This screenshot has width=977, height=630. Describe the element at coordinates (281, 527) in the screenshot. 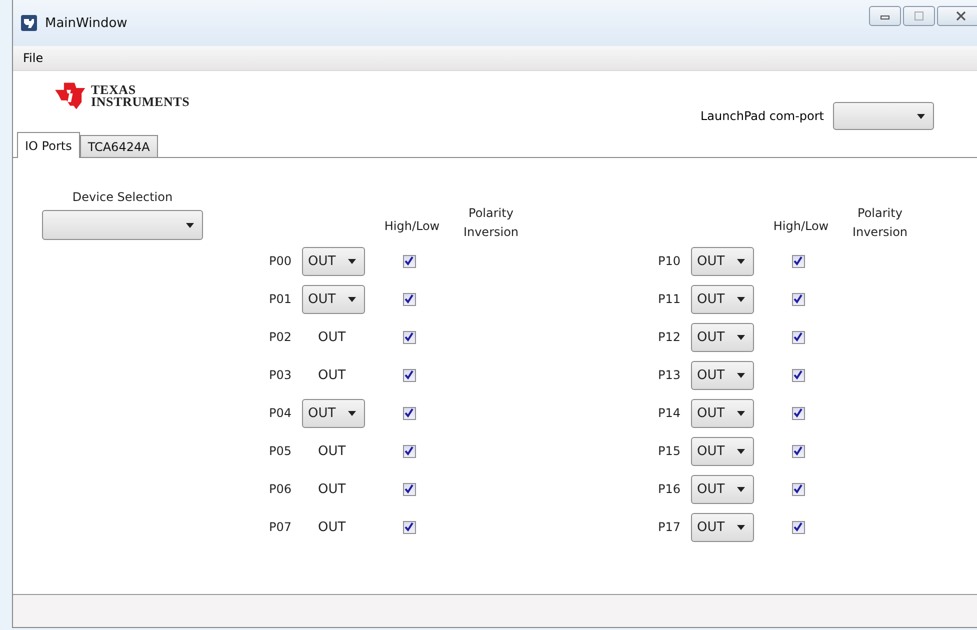

I see `port-label: P07` at that location.